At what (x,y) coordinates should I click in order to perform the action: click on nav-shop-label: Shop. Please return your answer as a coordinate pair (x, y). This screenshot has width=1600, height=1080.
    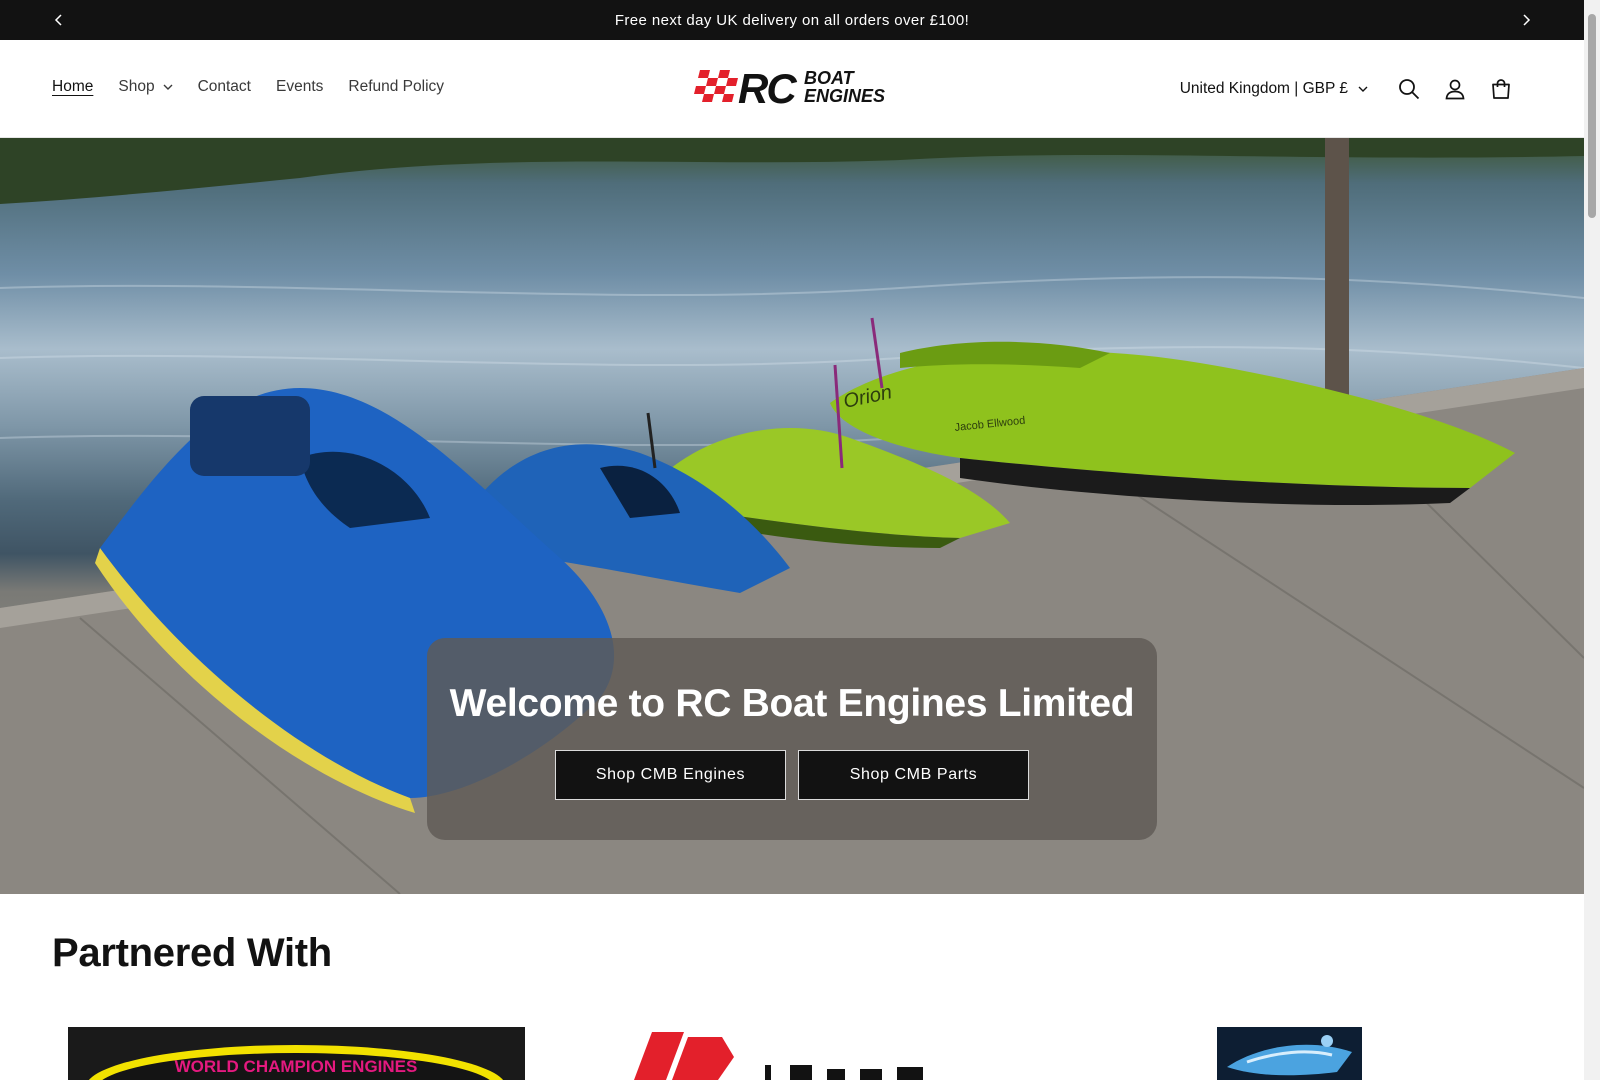
    Looking at the image, I should click on (136, 86).